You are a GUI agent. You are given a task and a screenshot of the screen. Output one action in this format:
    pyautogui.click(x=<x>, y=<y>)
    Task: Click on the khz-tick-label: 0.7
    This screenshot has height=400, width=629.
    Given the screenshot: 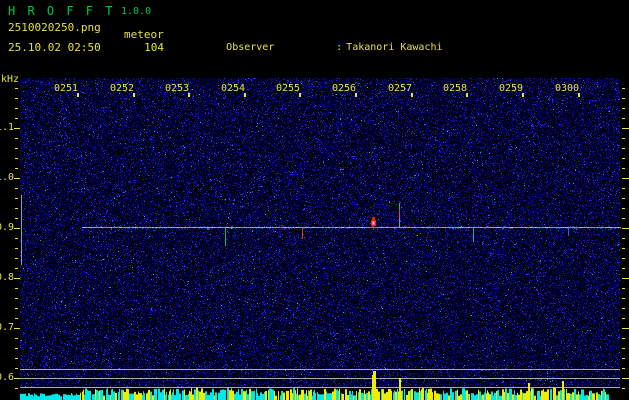 What is the action you would take?
    pyautogui.click(x=7, y=327)
    